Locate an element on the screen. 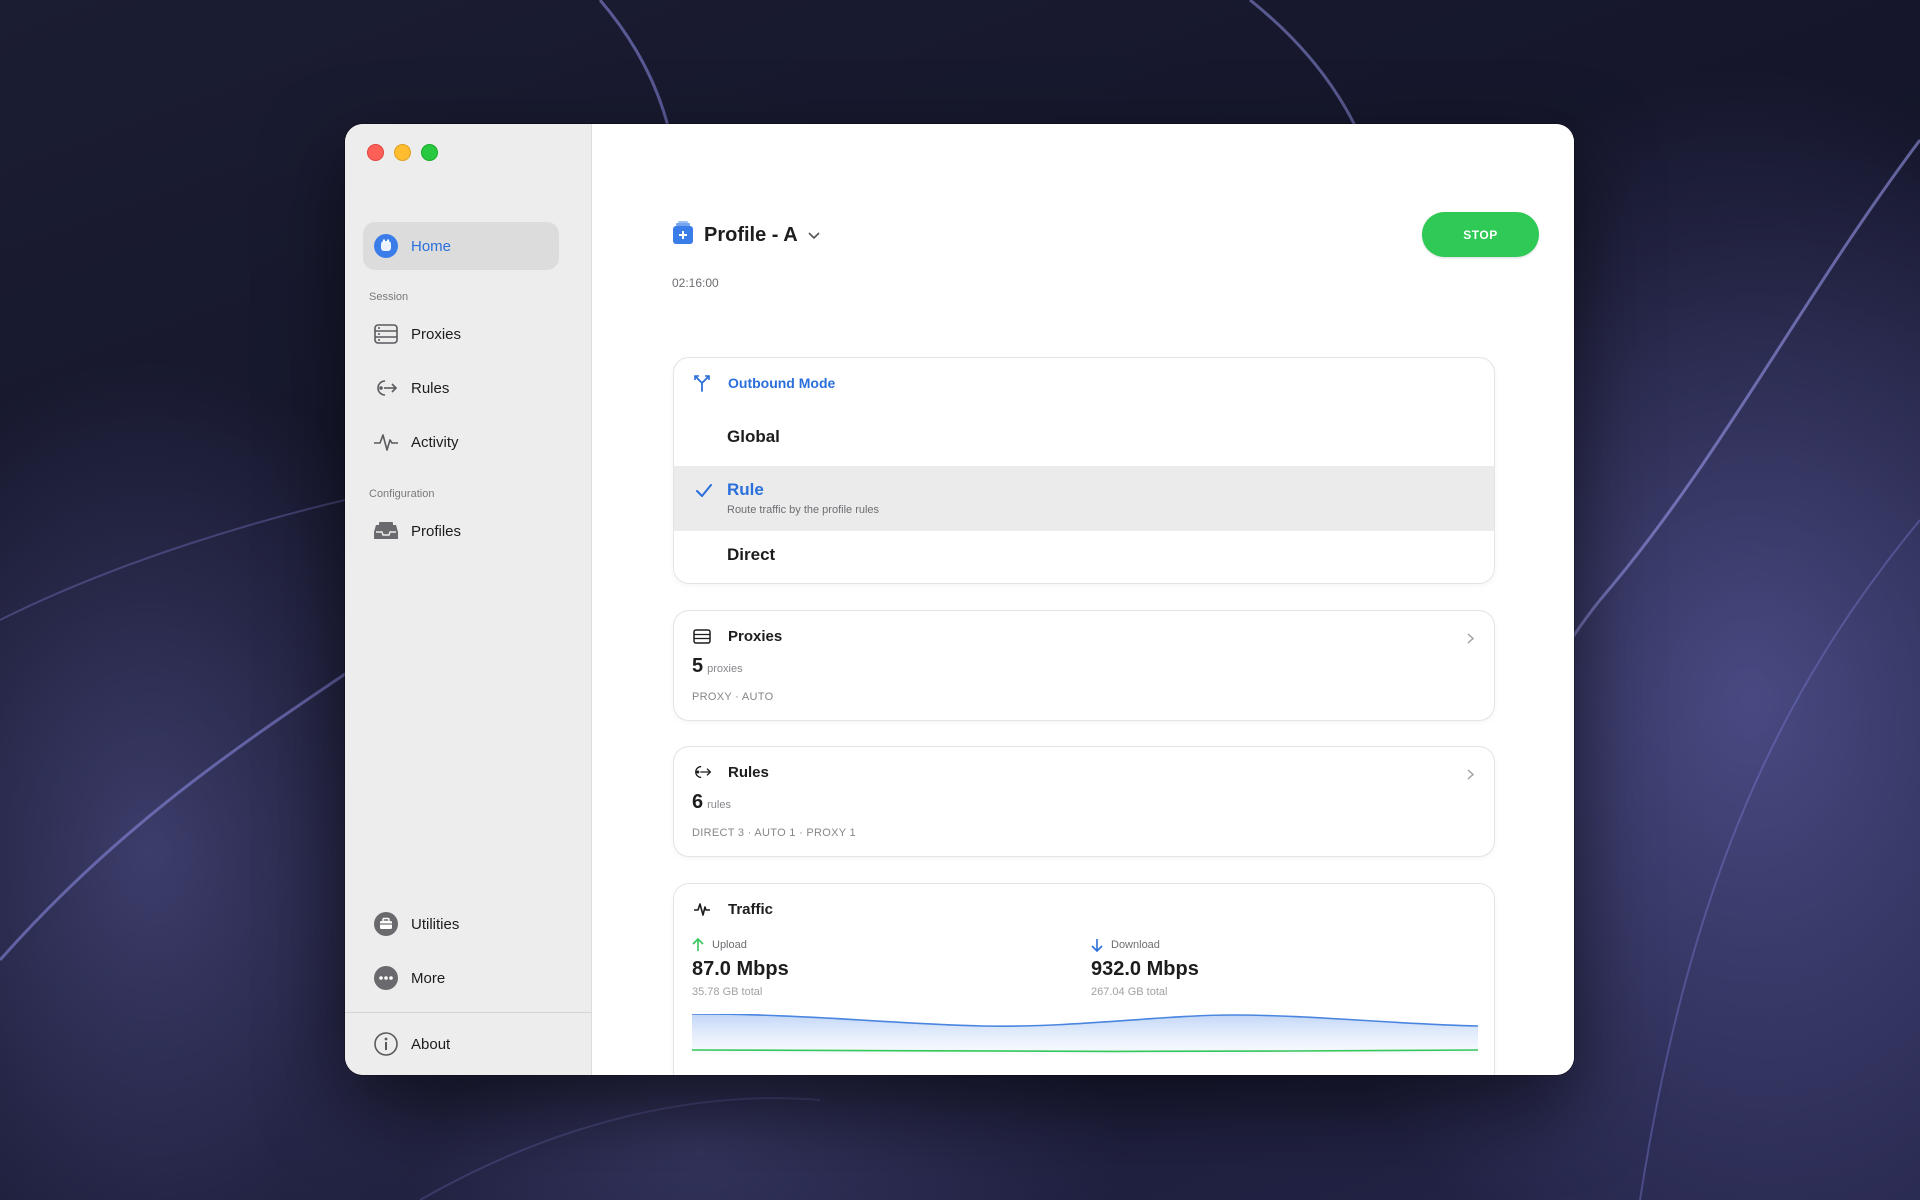  outbound-mode-header: Outbound Mode is located at coordinates (1084, 383).